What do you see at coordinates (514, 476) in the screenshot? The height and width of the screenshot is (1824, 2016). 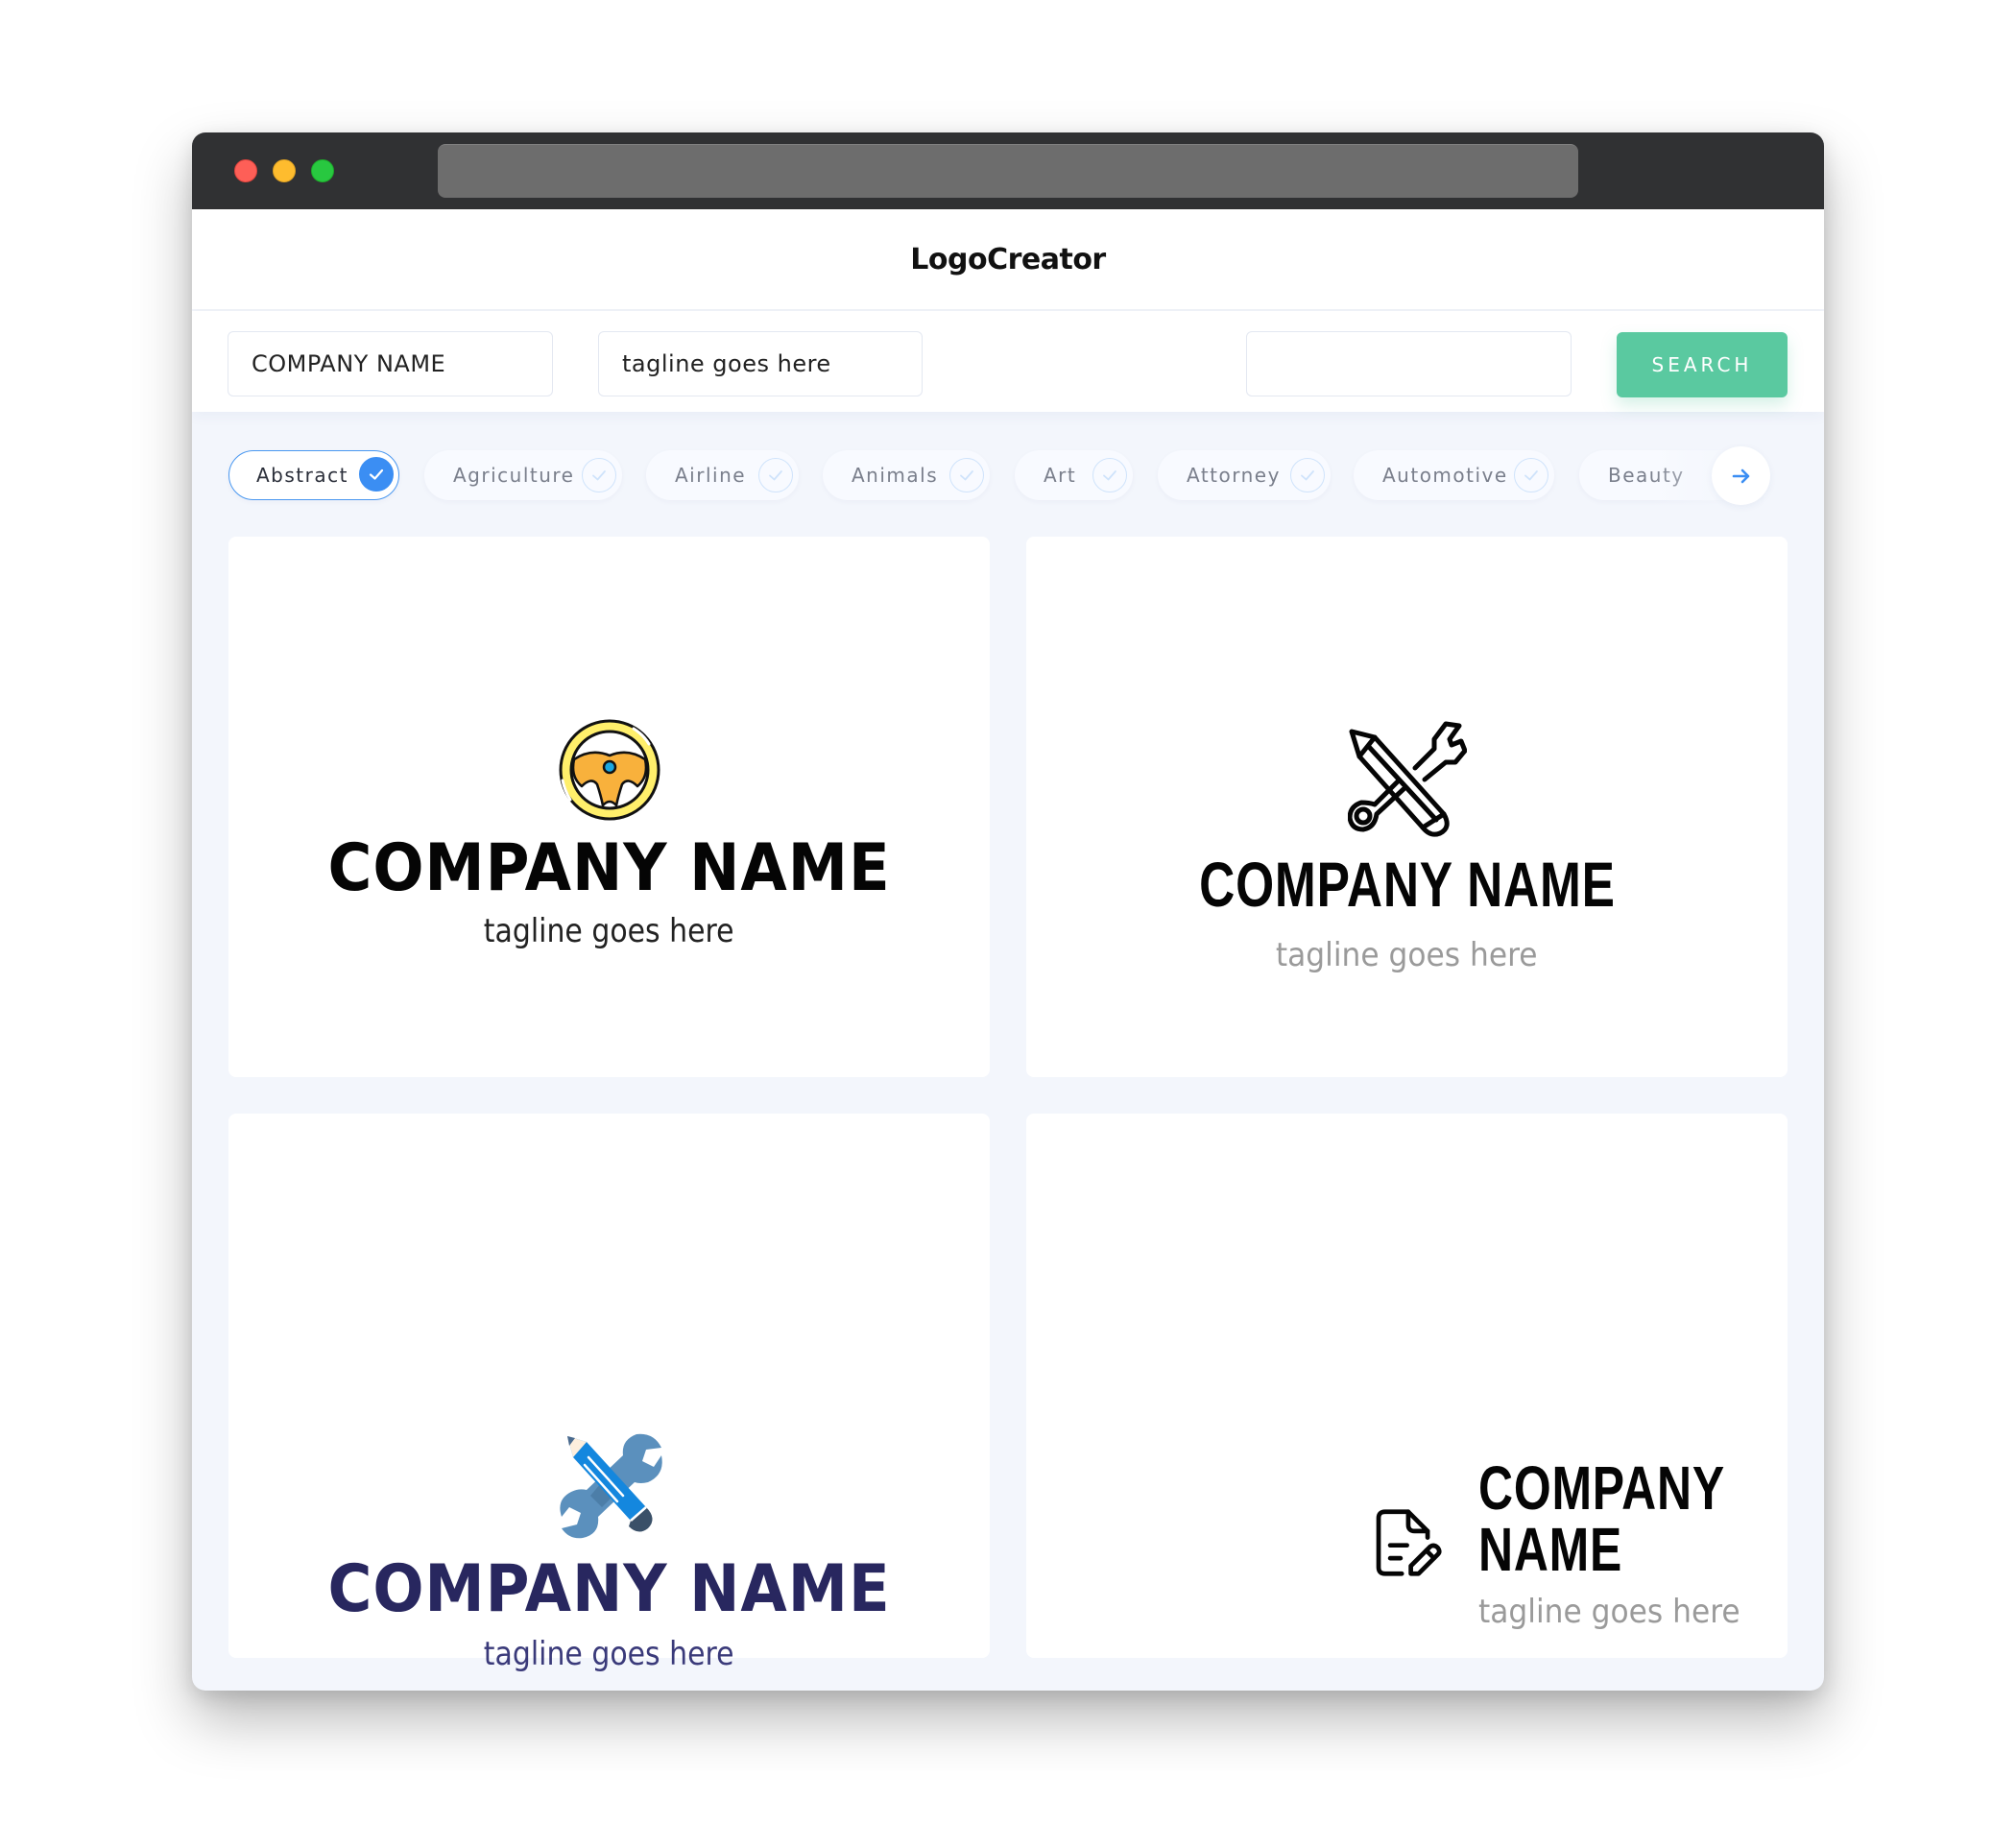 I see `category-chip-label: Agriculture` at bounding box center [514, 476].